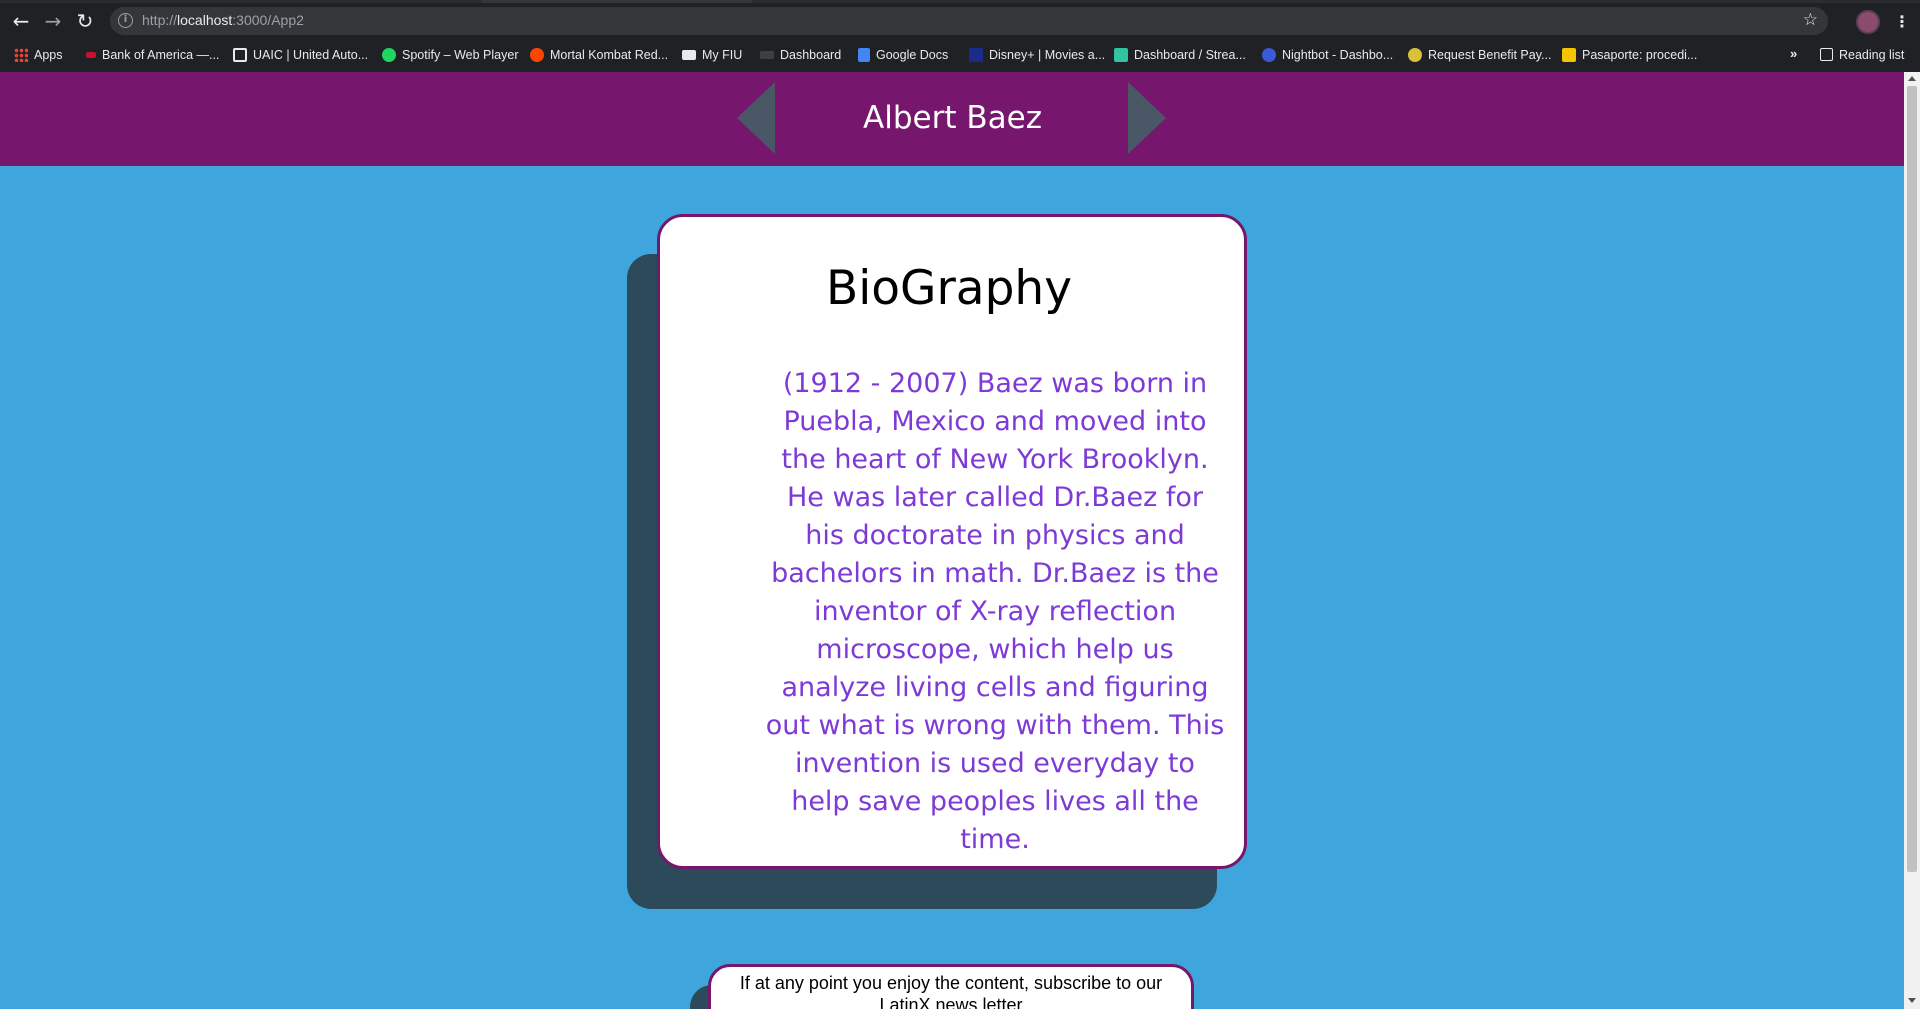  Describe the element at coordinates (1912, 479) in the screenshot. I see `scrollbar-thumb` at that location.